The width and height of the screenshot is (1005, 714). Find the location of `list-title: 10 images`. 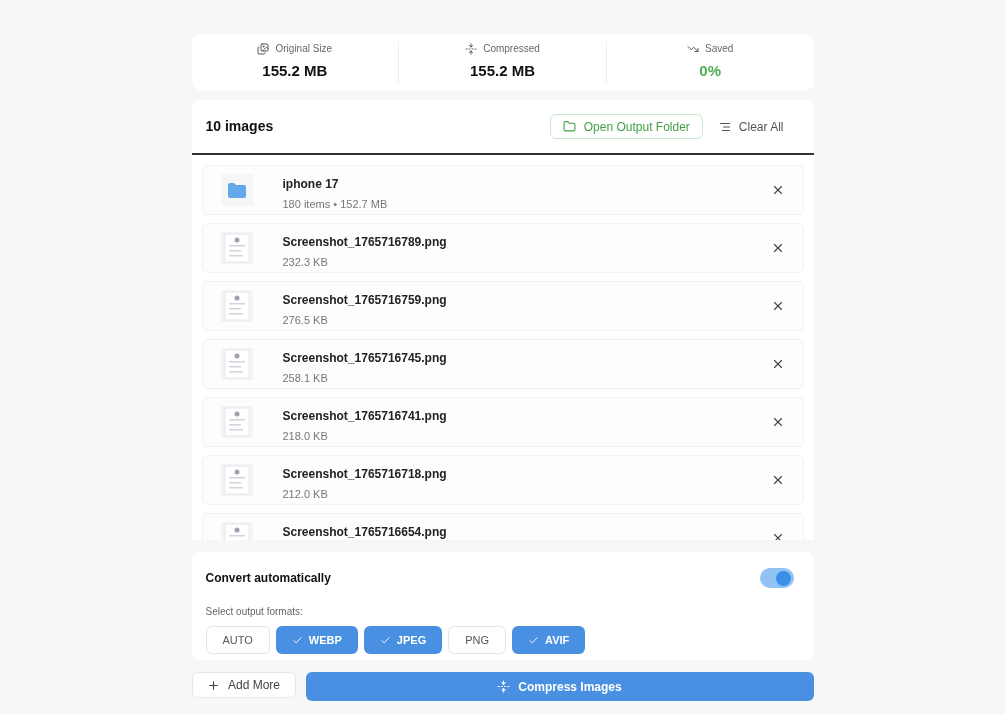

list-title: 10 images is located at coordinates (240, 126).